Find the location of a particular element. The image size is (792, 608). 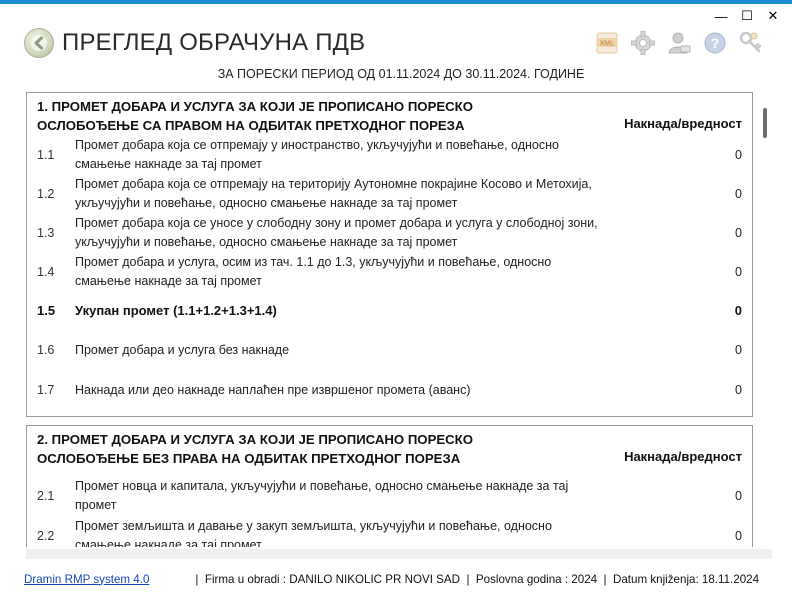

row-number: 1.6 is located at coordinates (46, 350).